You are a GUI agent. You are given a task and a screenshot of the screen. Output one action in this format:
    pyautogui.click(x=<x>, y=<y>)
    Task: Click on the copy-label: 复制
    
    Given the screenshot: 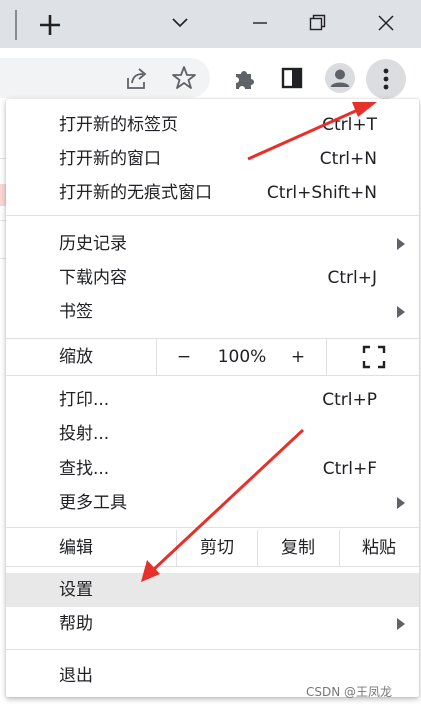 What is the action you would take?
    pyautogui.click(x=298, y=548)
    